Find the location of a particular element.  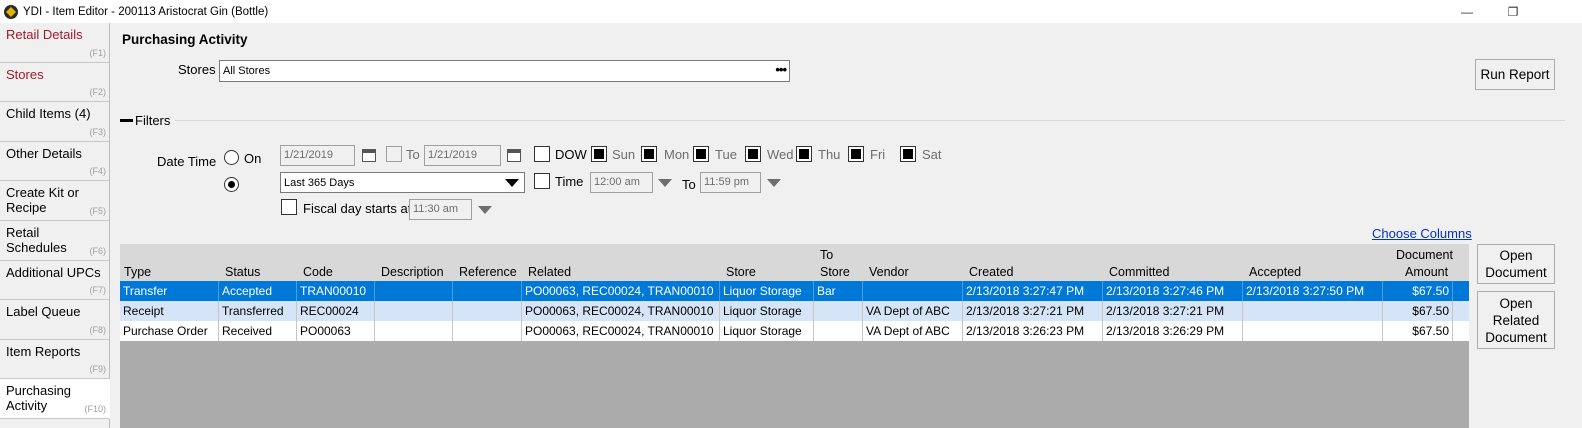

fiscal-checkbox is located at coordinates (289, 207).